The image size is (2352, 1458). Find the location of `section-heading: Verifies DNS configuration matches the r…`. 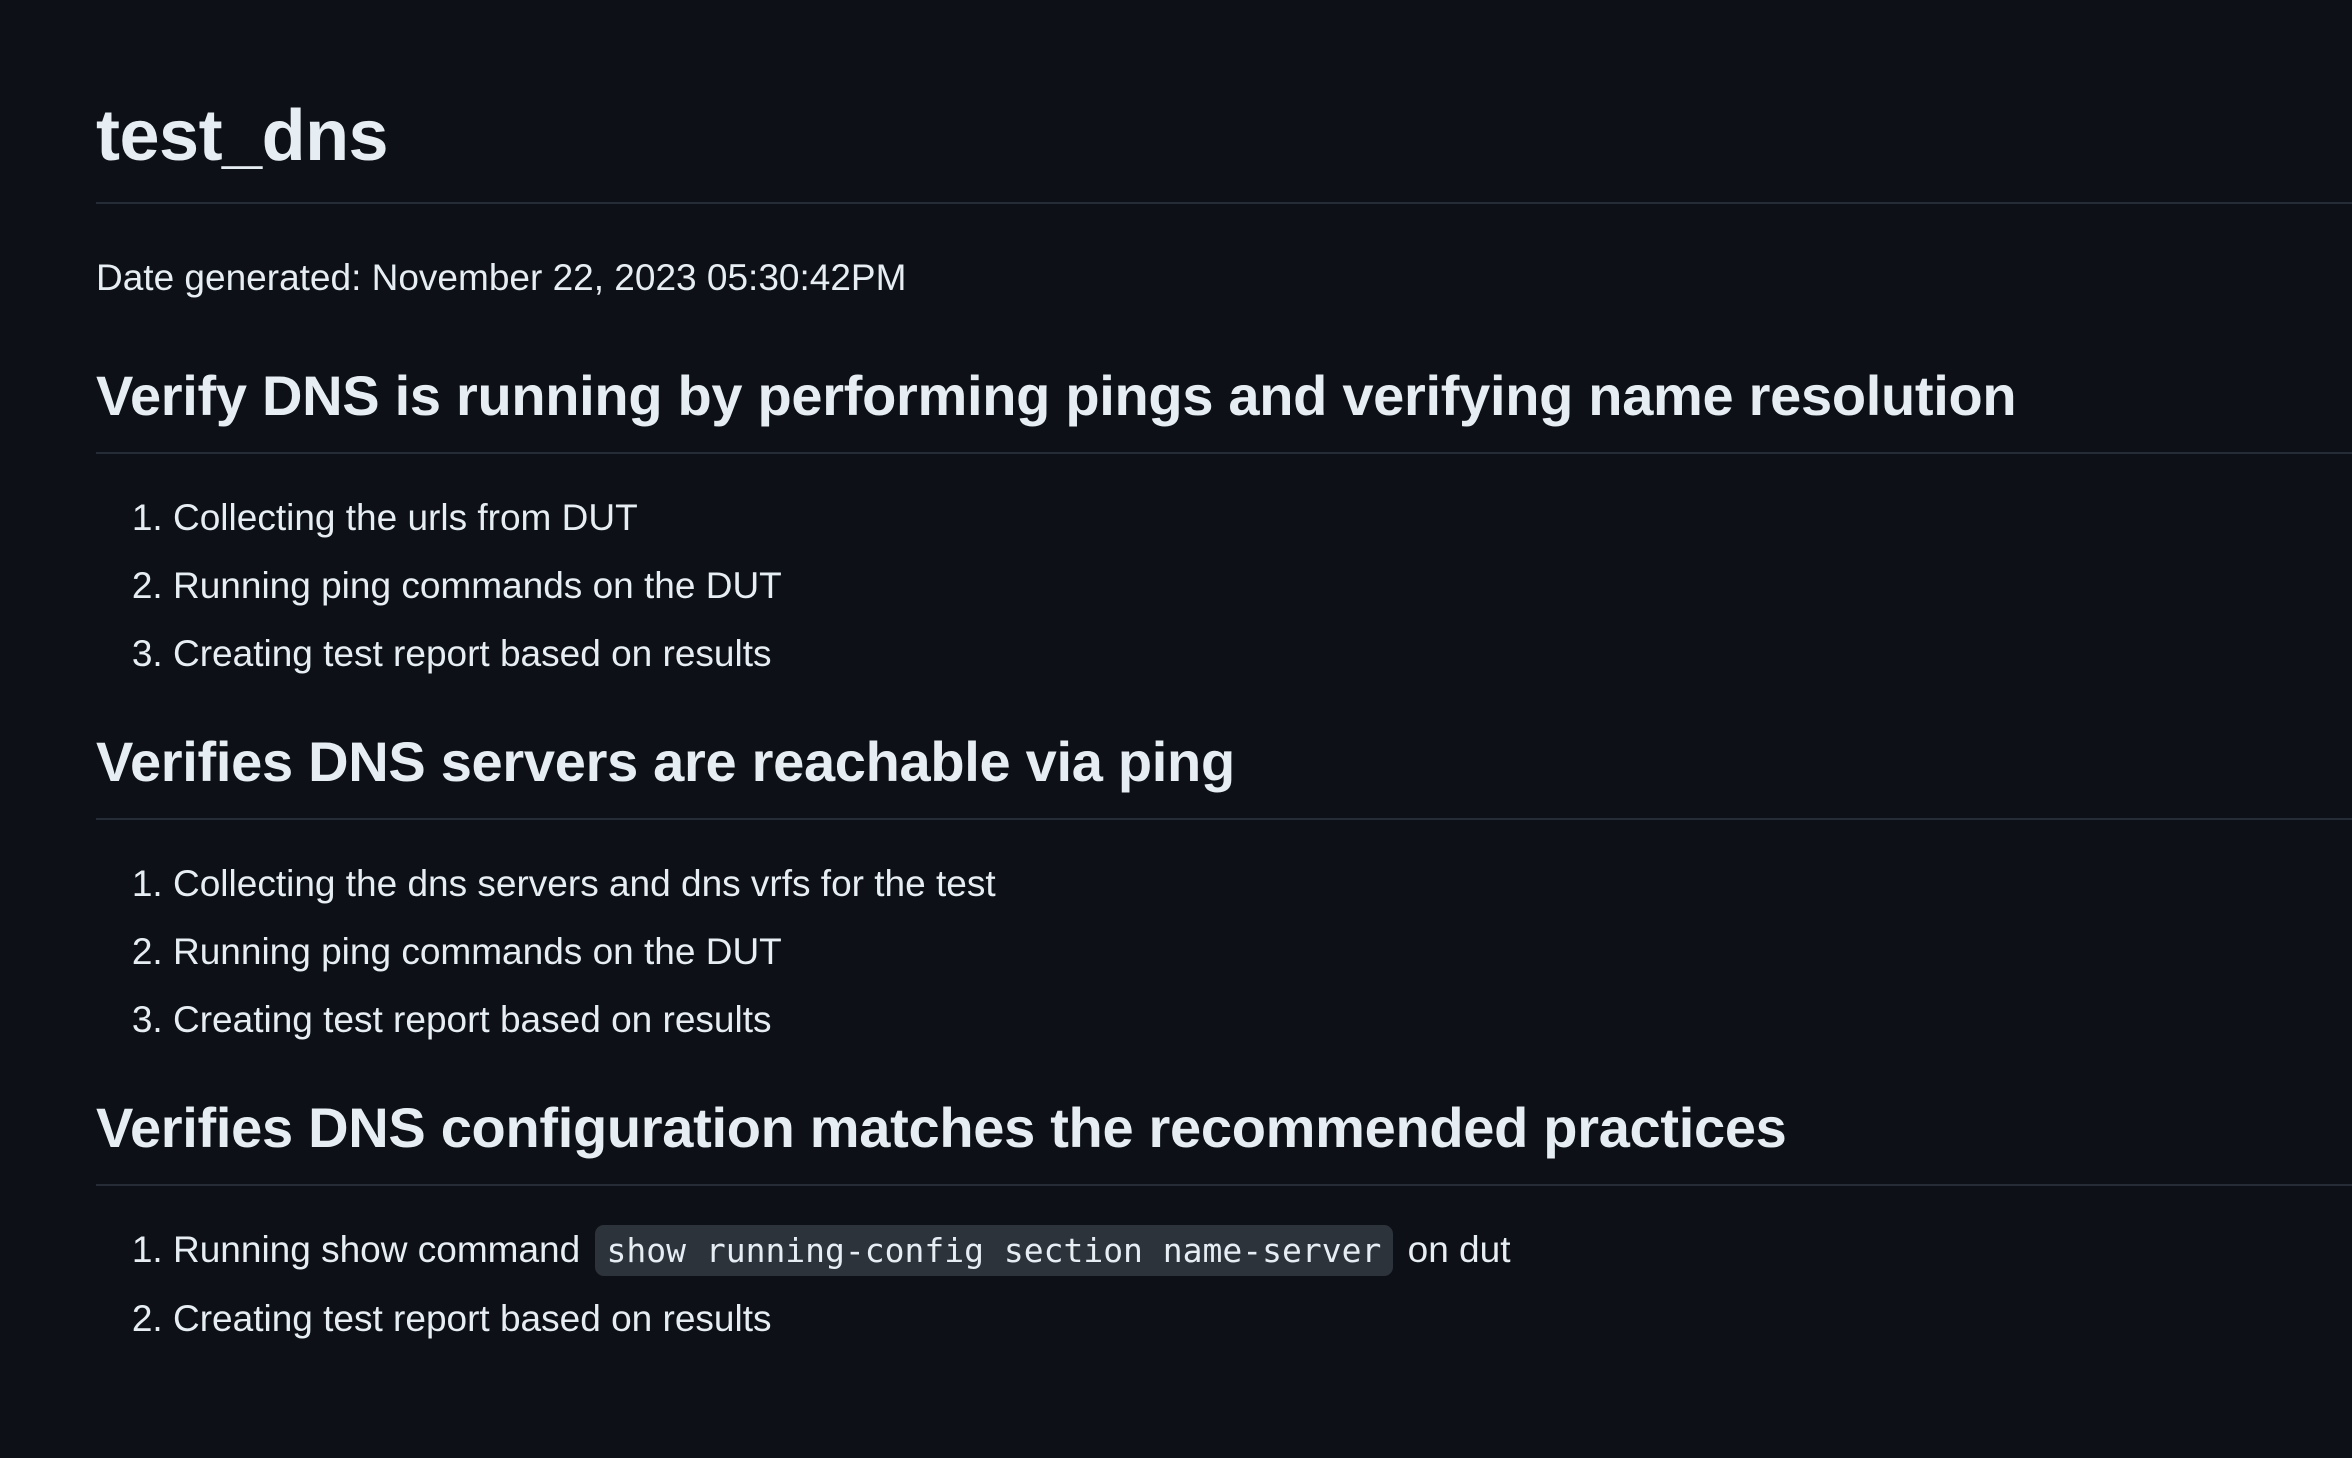

section-heading: Verifies DNS configuration matches the r… is located at coordinates (1224, 1136).